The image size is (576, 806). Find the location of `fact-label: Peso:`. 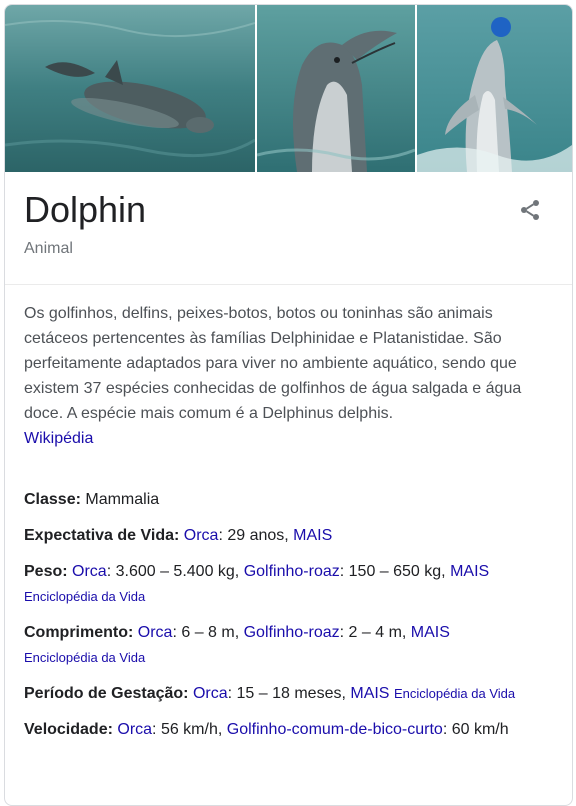

fact-label: Peso: is located at coordinates (46, 571).